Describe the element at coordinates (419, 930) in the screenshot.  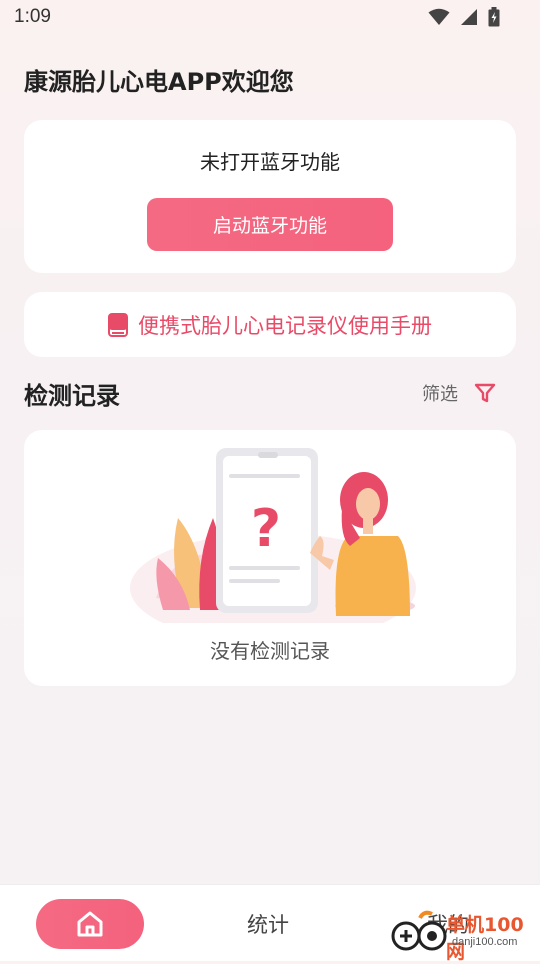
I see `watermark-logo-icon` at that location.